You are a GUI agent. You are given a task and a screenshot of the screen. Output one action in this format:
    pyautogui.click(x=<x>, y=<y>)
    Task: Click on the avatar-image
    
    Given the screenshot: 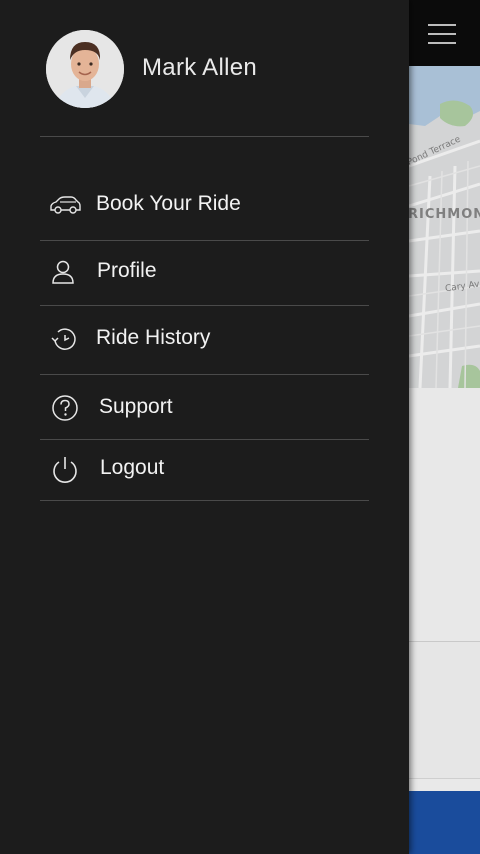 What is the action you would take?
    pyautogui.click(x=85, y=69)
    